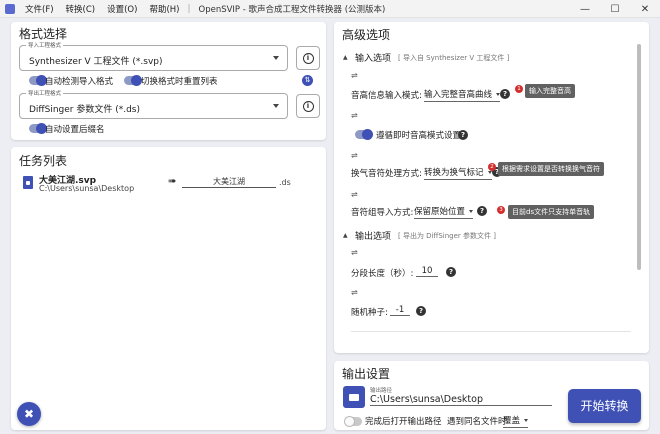 The image size is (660, 434). Describe the element at coordinates (462, 95) in the screenshot. I see `pitch-mode-select: 输入完整音高曲线` at that location.